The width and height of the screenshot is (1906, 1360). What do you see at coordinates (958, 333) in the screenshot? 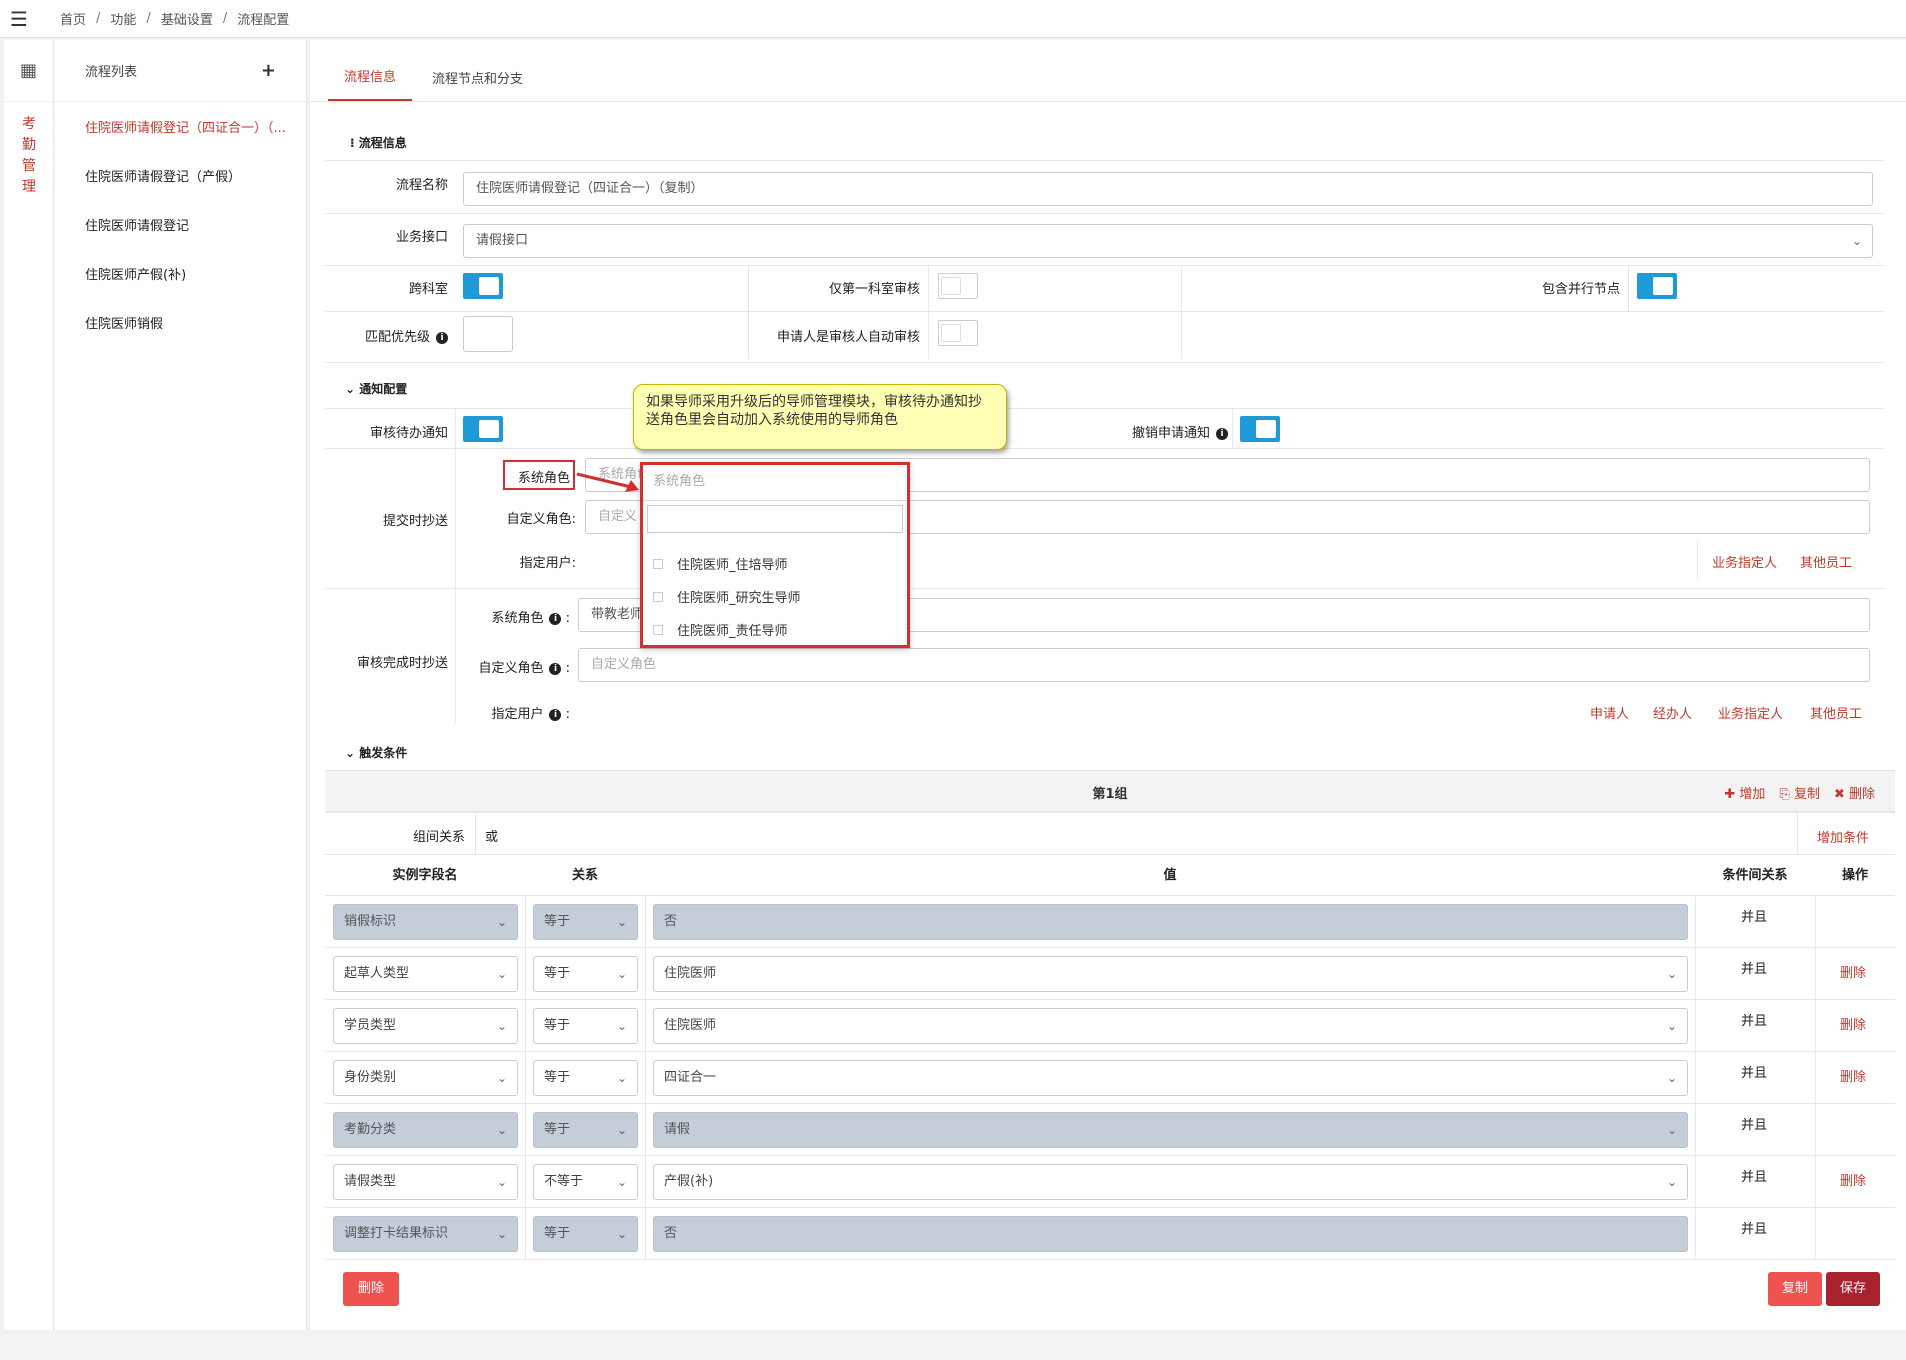
I see `auto-audit-toggle` at bounding box center [958, 333].